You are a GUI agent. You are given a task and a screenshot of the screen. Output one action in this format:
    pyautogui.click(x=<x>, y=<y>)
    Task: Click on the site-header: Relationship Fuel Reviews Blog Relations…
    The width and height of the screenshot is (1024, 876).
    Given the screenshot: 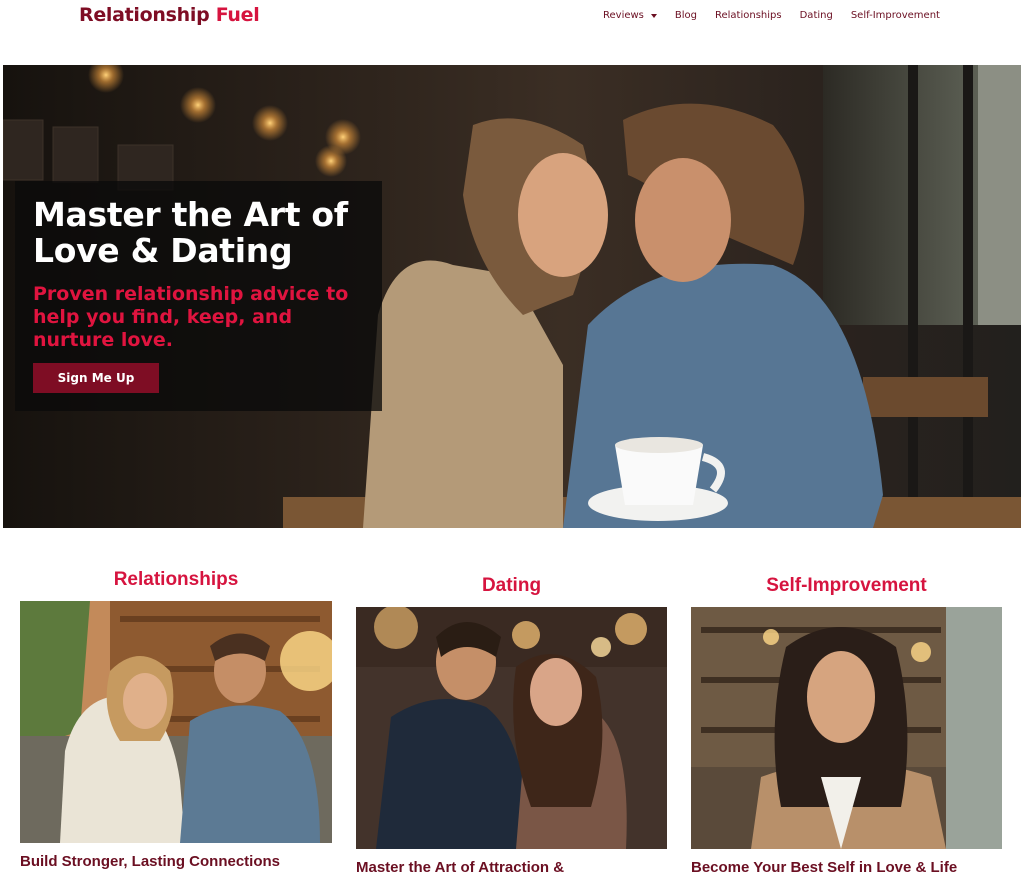 What is the action you would take?
    pyautogui.click(x=512, y=17)
    